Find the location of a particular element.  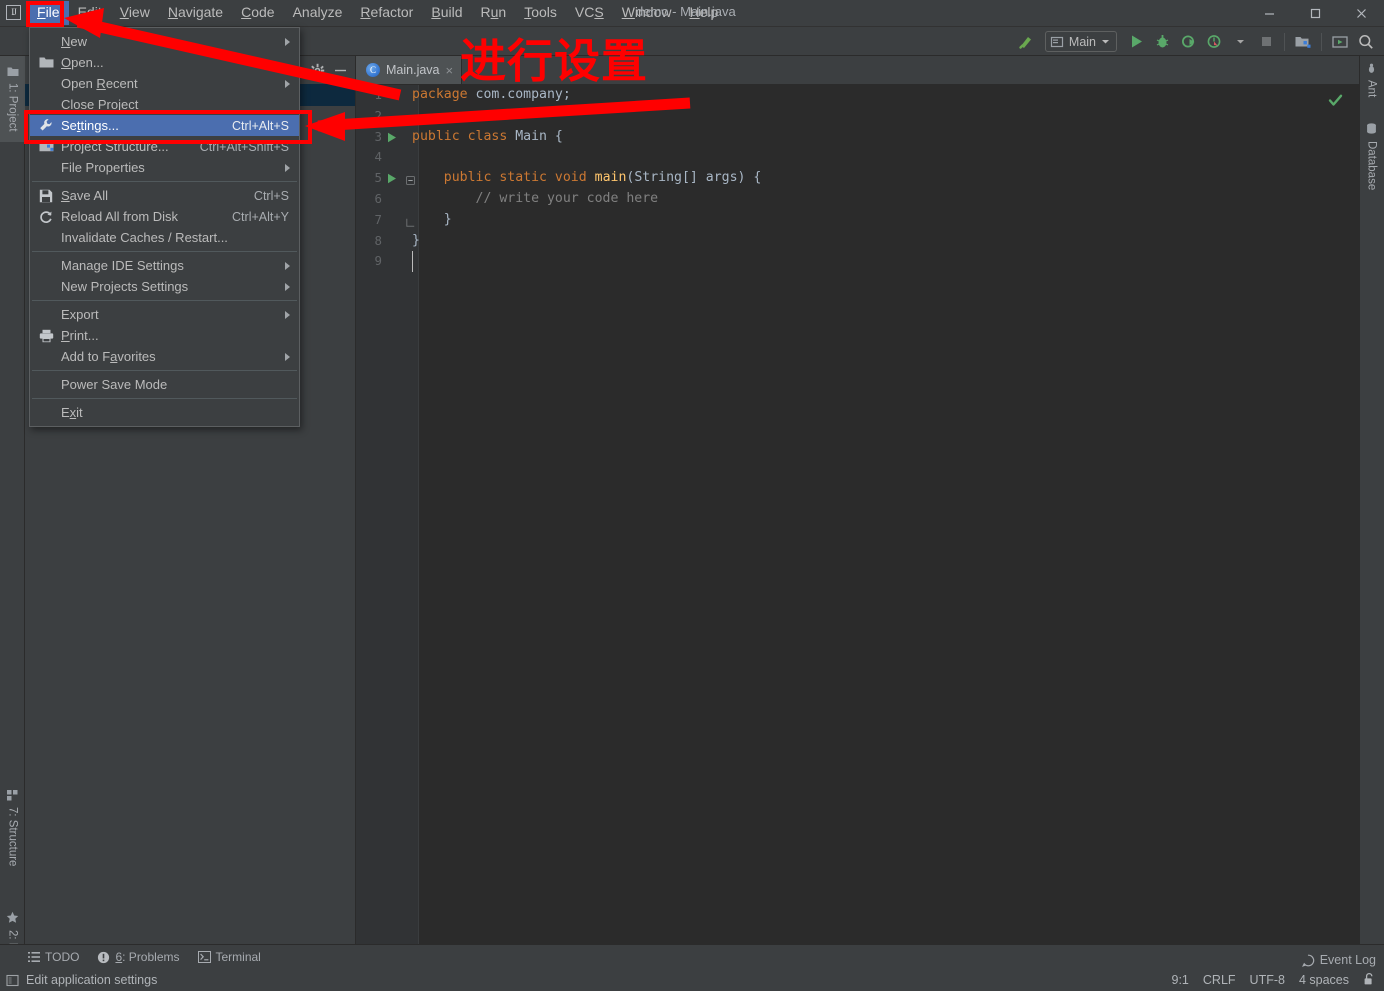

menu-item-project-structure: Project Structure... Ctrl+Alt+Shift+S is located at coordinates (164, 146).